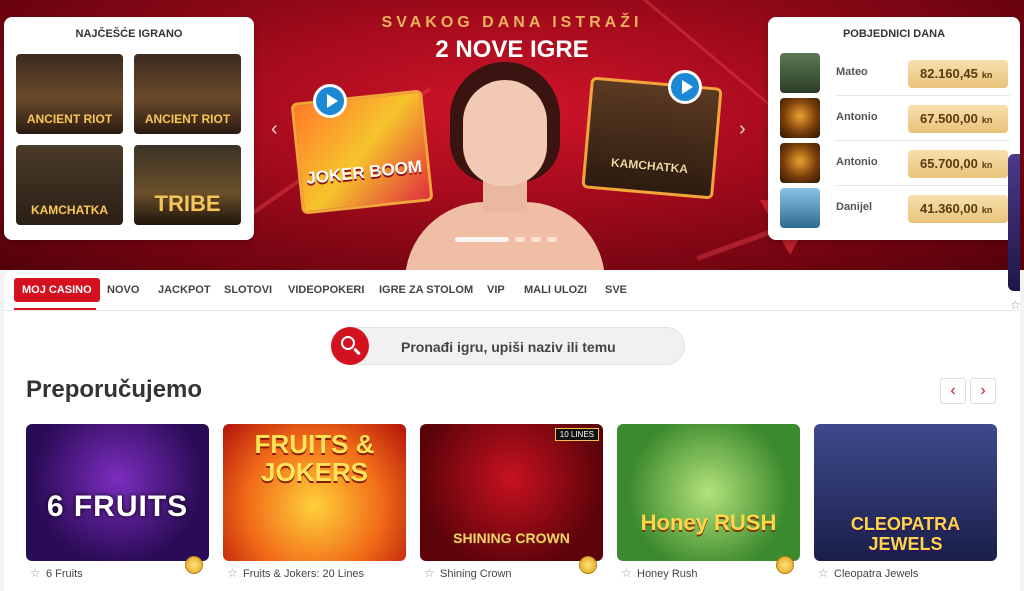  Describe the element at coordinates (708, 522) in the screenshot. I see `game-logo: Honey RUSH` at that location.